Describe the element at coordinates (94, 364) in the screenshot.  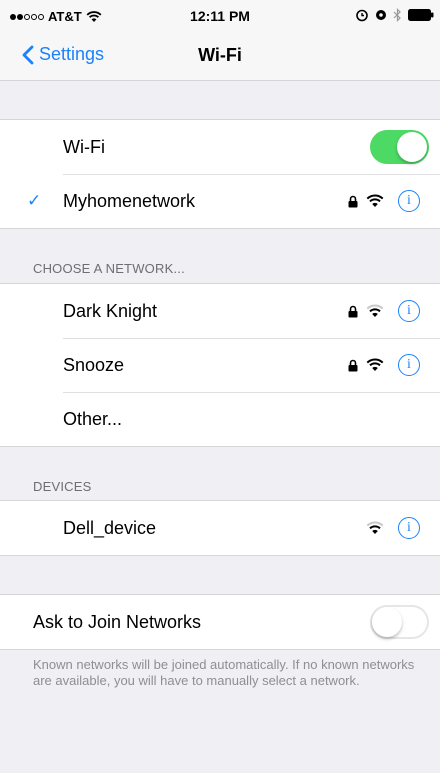
I see `network-name: Snooze` at that location.